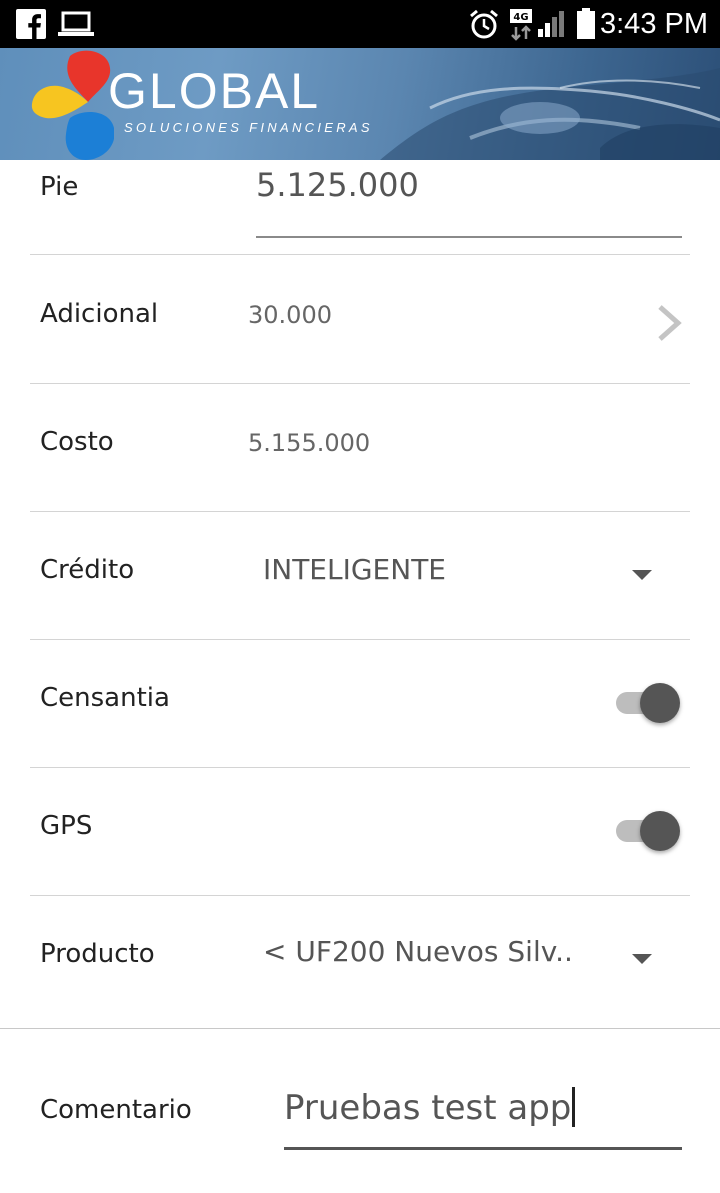  I want to click on signal-icon, so click(552, 24).